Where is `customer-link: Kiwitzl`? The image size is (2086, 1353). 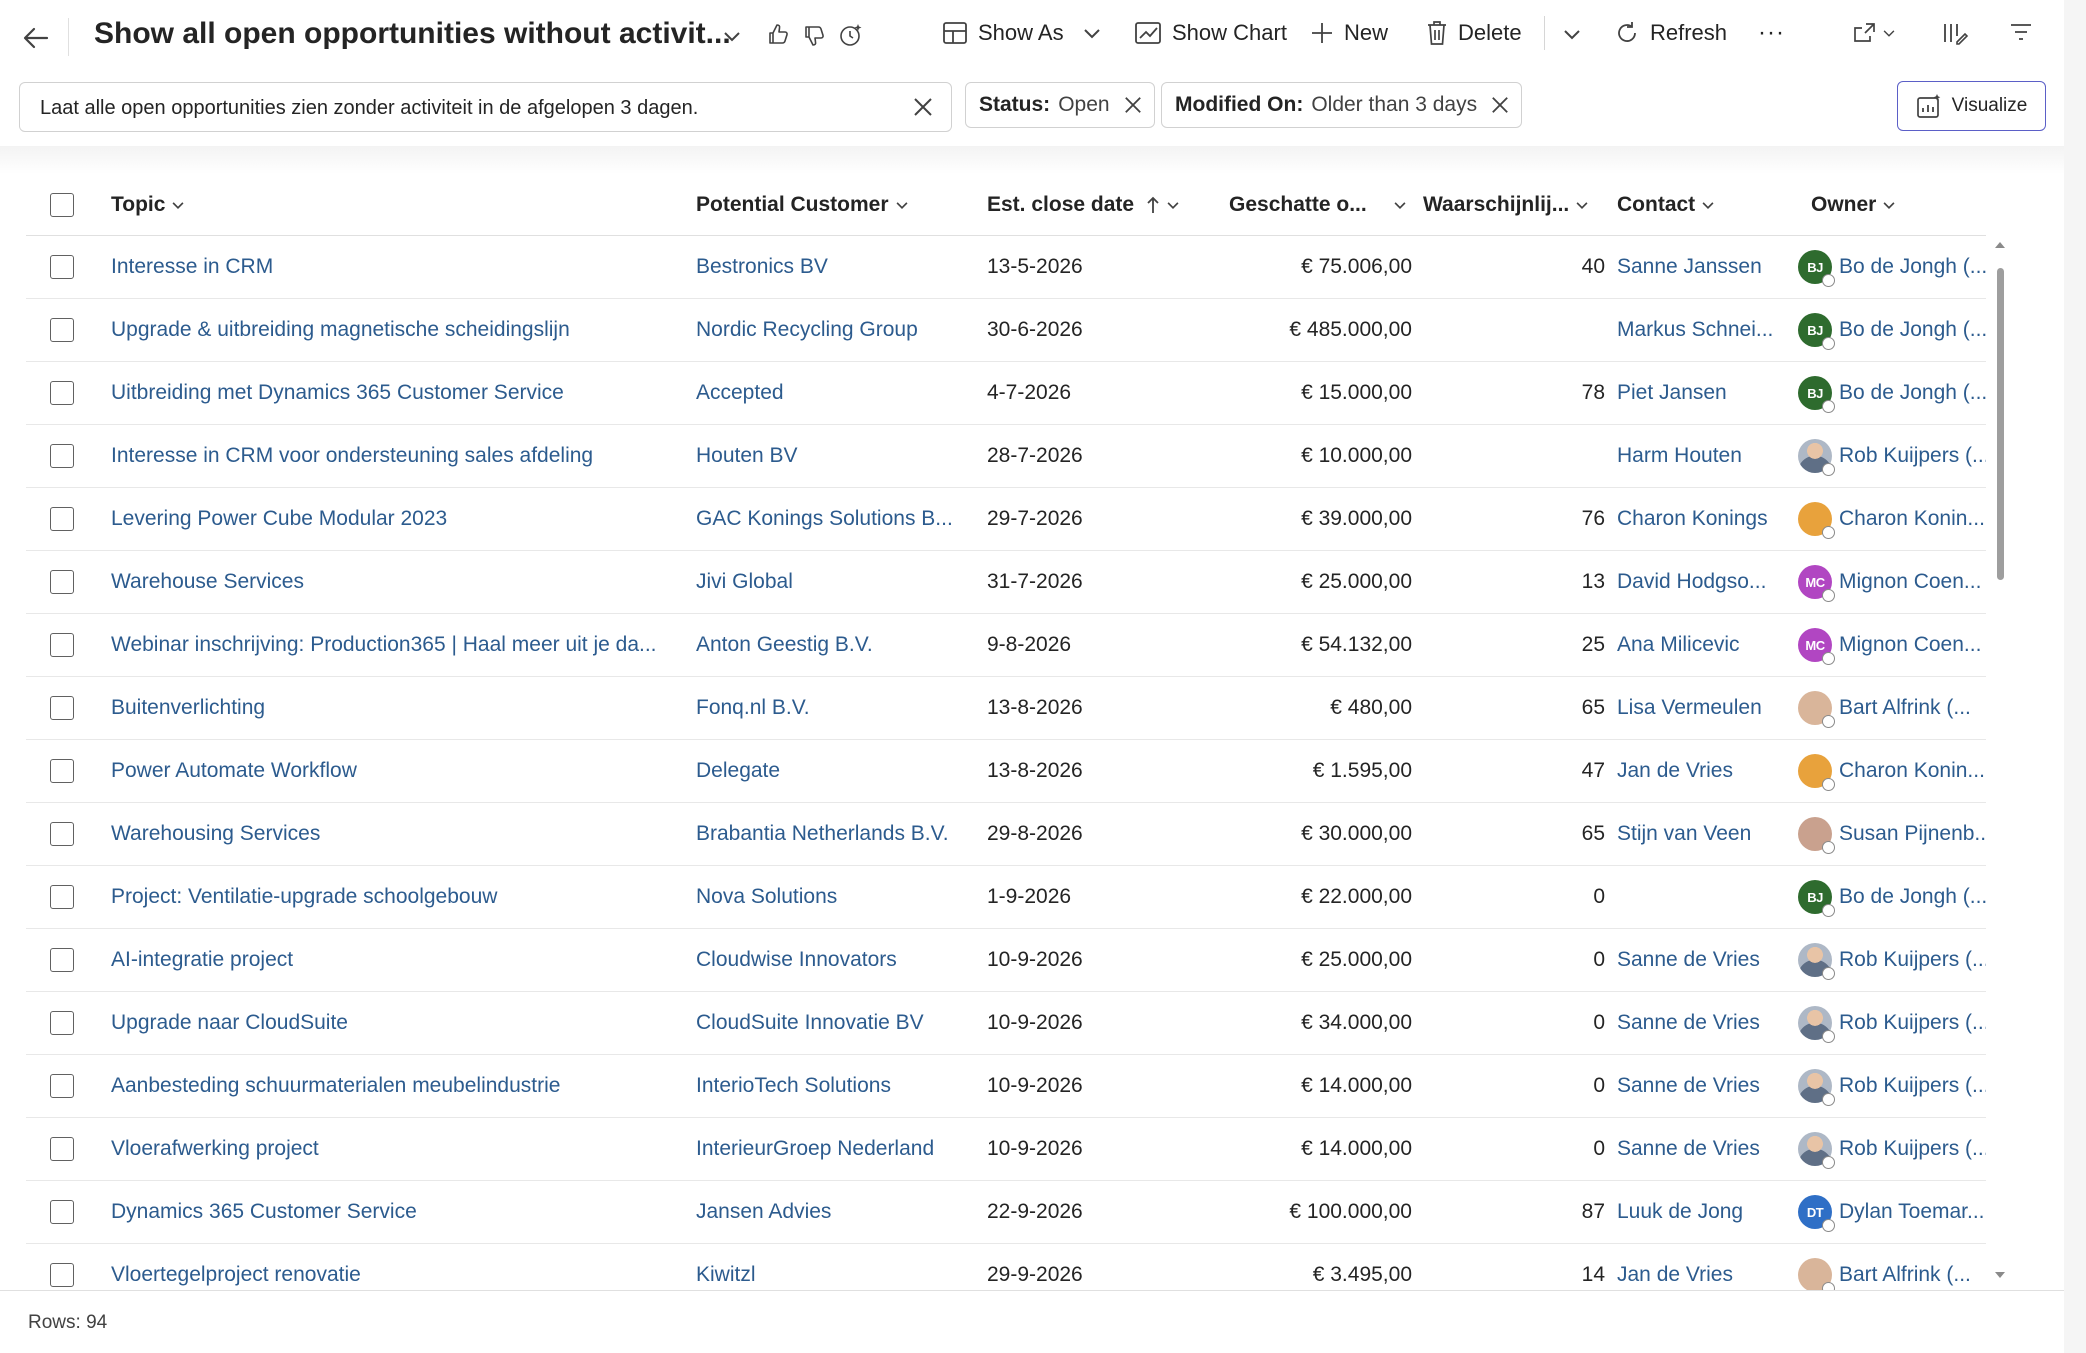 customer-link: Kiwitzl is located at coordinates (836, 1267).